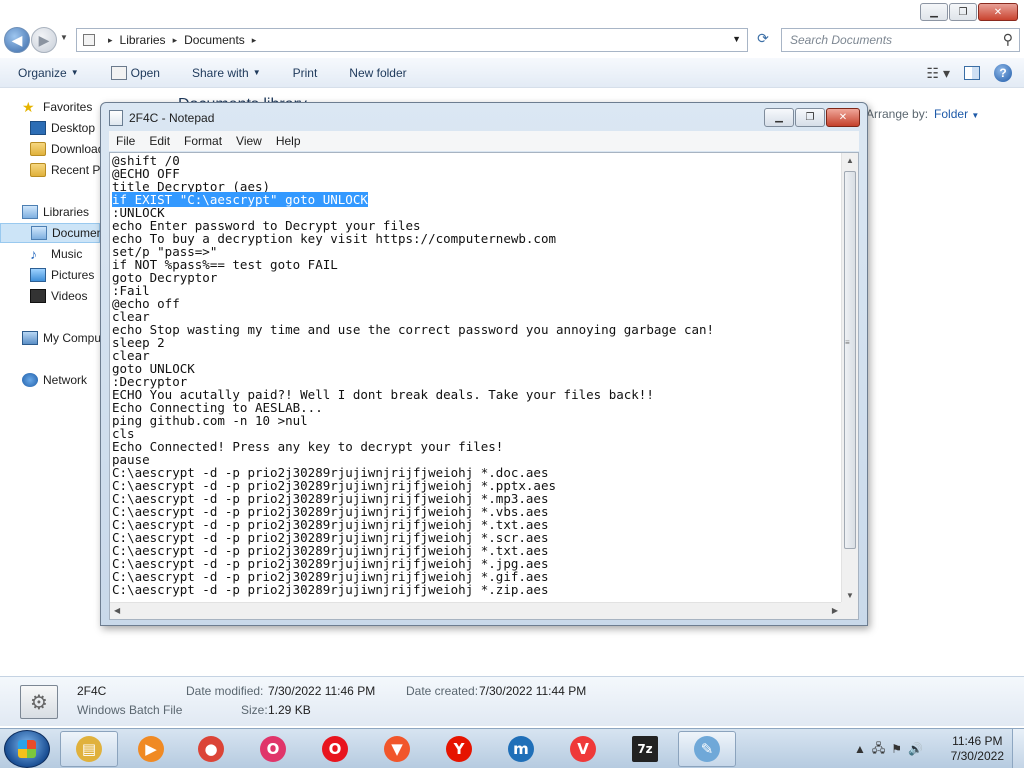  Describe the element at coordinates (375, 73) in the screenshot. I see `new-folder-button: New folder` at that location.